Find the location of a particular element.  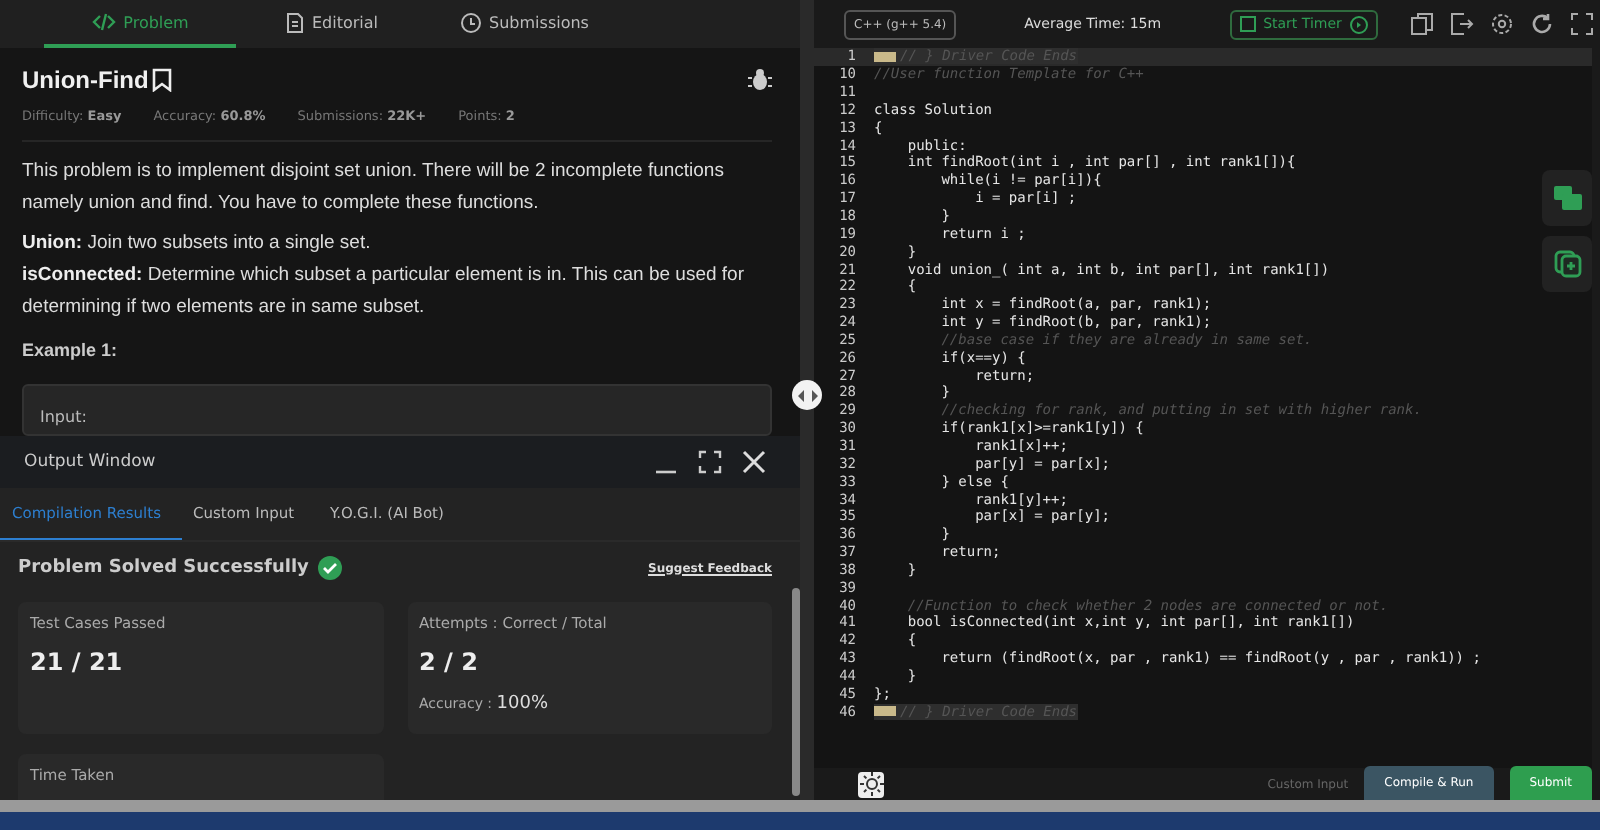

card-value: 21 / 21 is located at coordinates (77, 662).